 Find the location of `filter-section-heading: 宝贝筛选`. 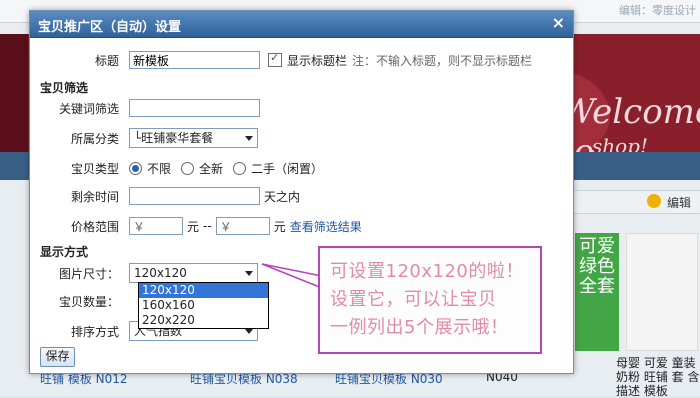

filter-section-heading: 宝贝筛选 is located at coordinates (64, 88).